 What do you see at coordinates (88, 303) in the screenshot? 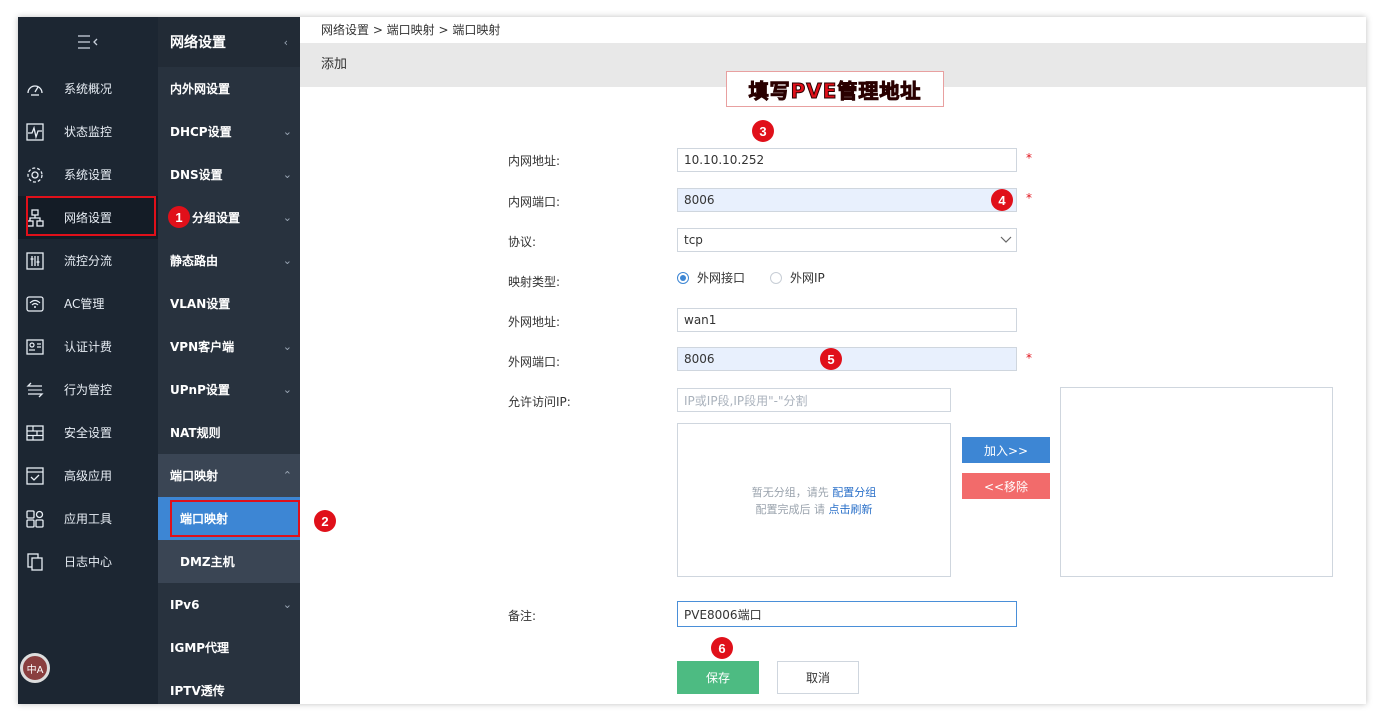
I see `sidebar-item-ac-management: AC管理` at bounding box center [88, 303].